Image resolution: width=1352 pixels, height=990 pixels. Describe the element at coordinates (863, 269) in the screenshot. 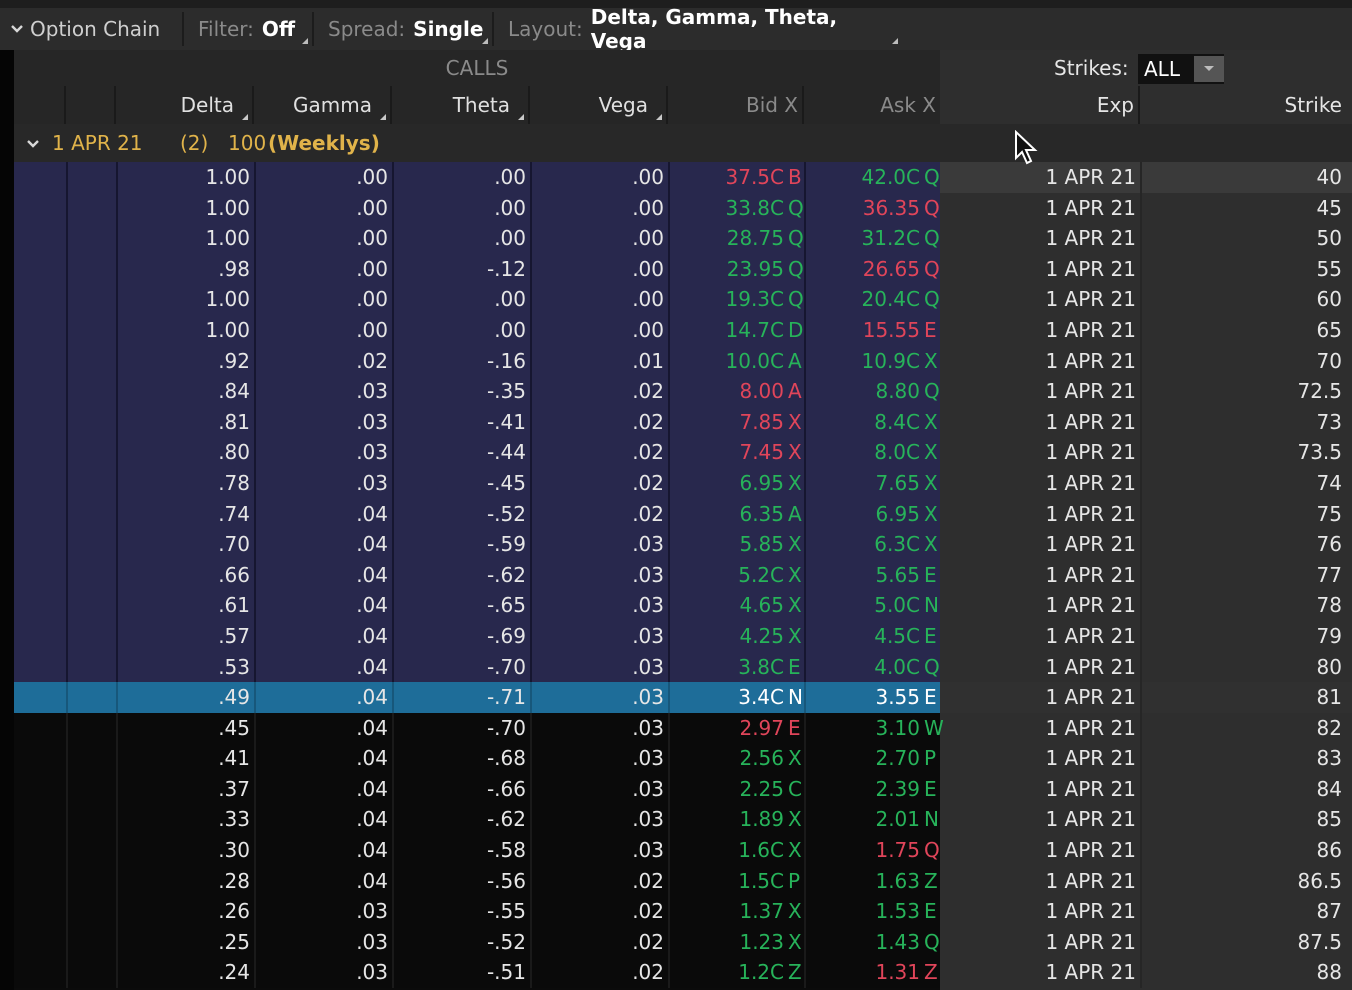

I see `ask-cell: 26.65` at that location.